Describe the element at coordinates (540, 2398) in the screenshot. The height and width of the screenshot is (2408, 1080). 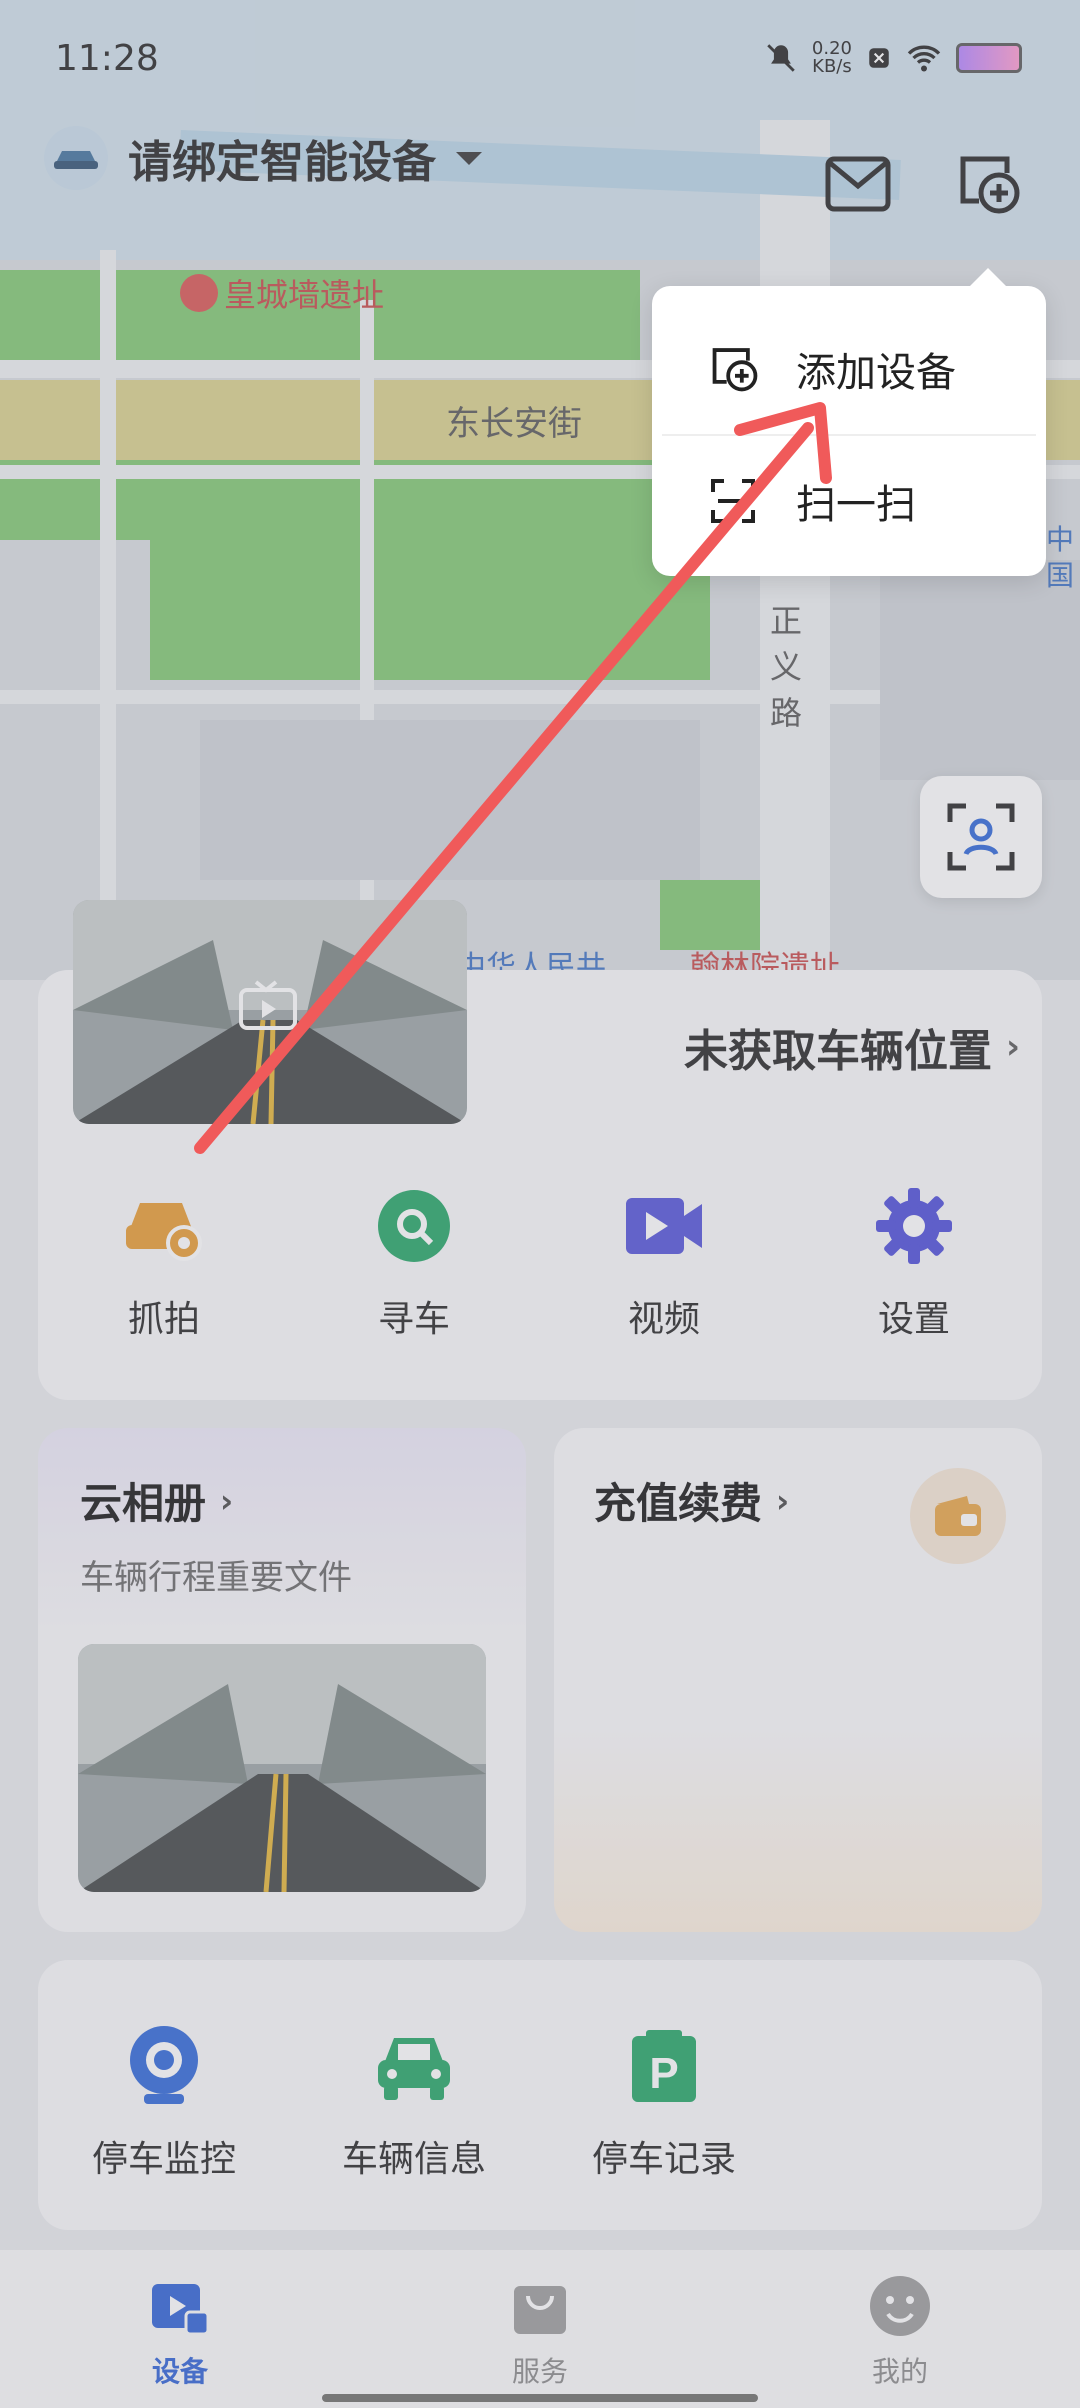
I see `home-indicator` at that location.